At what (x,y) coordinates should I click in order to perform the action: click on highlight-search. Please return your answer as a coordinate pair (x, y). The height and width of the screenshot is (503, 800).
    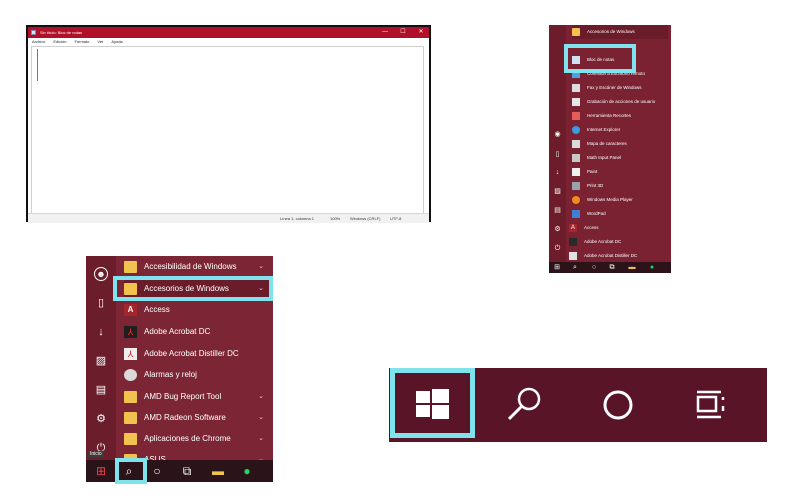
    Looking at the image, I should click on (131, 471).